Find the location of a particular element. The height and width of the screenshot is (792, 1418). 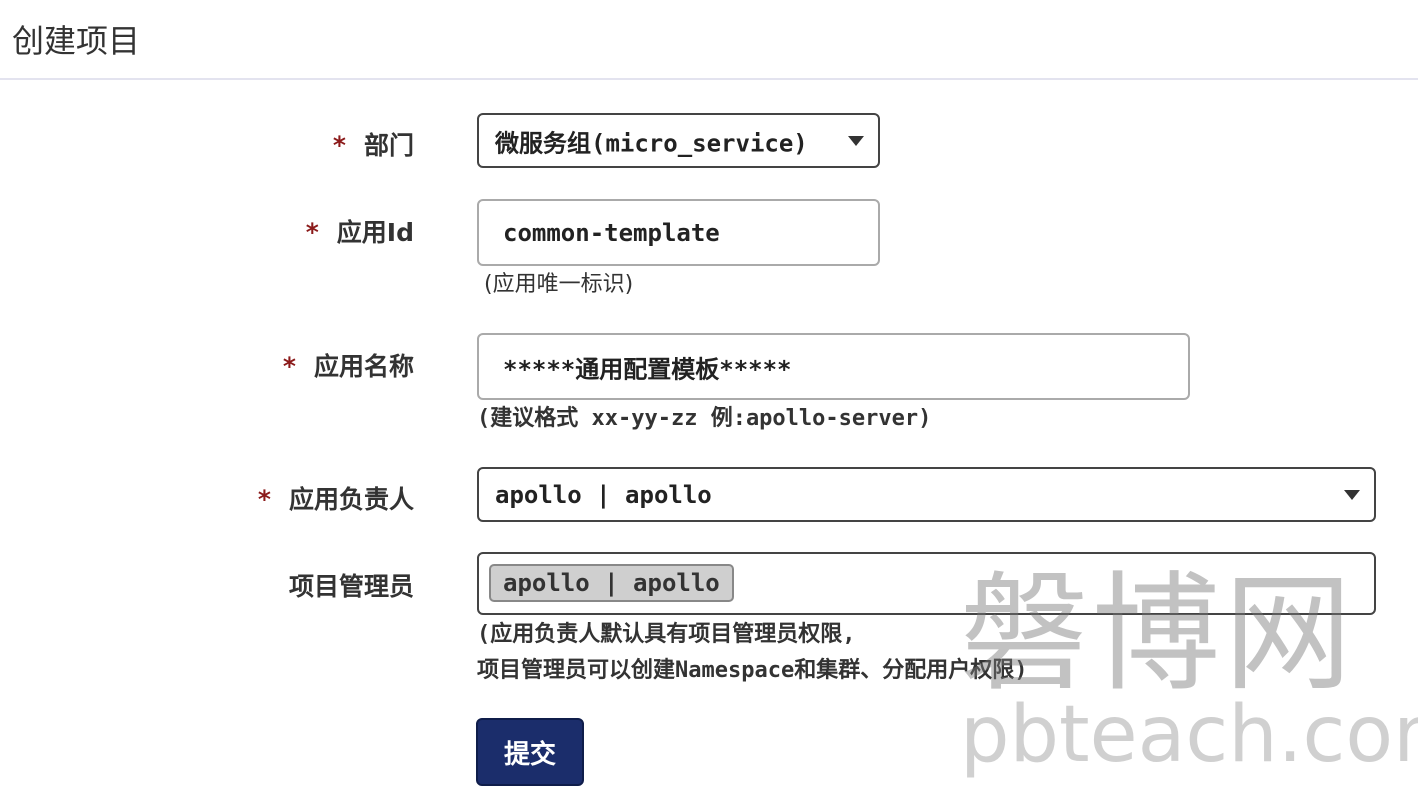

department-select: 微服务组(micro_service) is located at coordinates (678, 140).